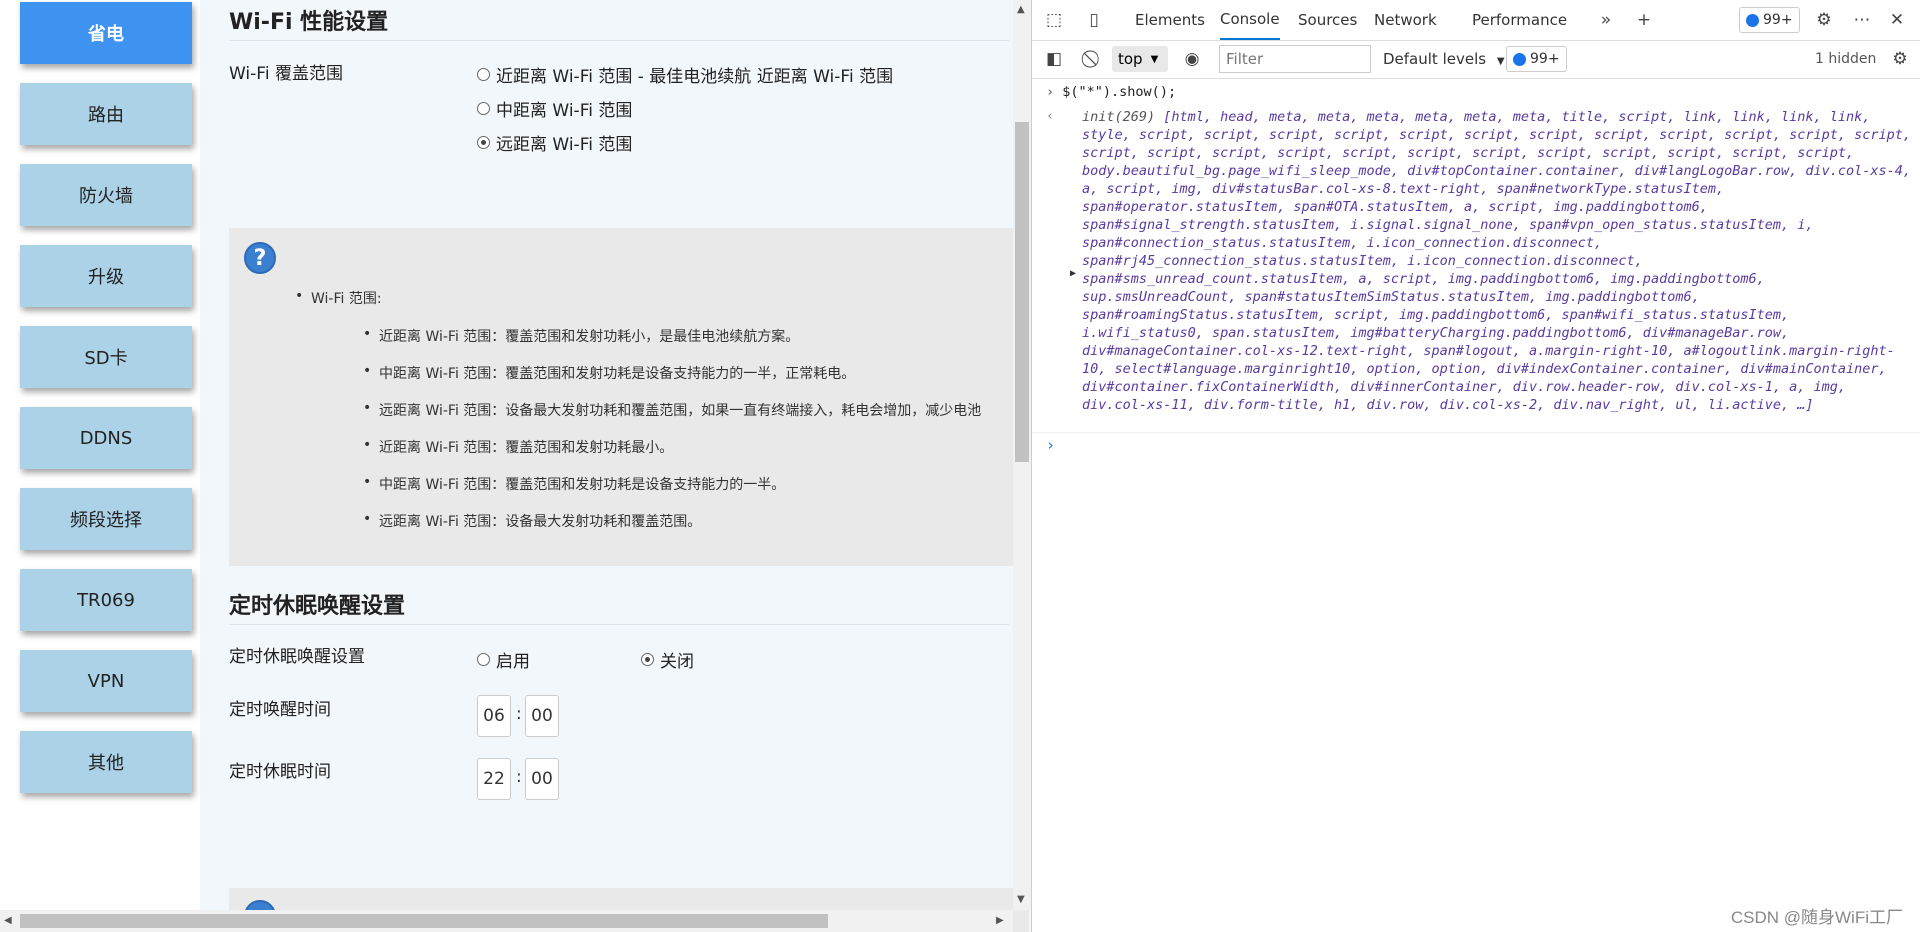  I want to click on sleep-disable-option: 关闭, so click(667, 659).